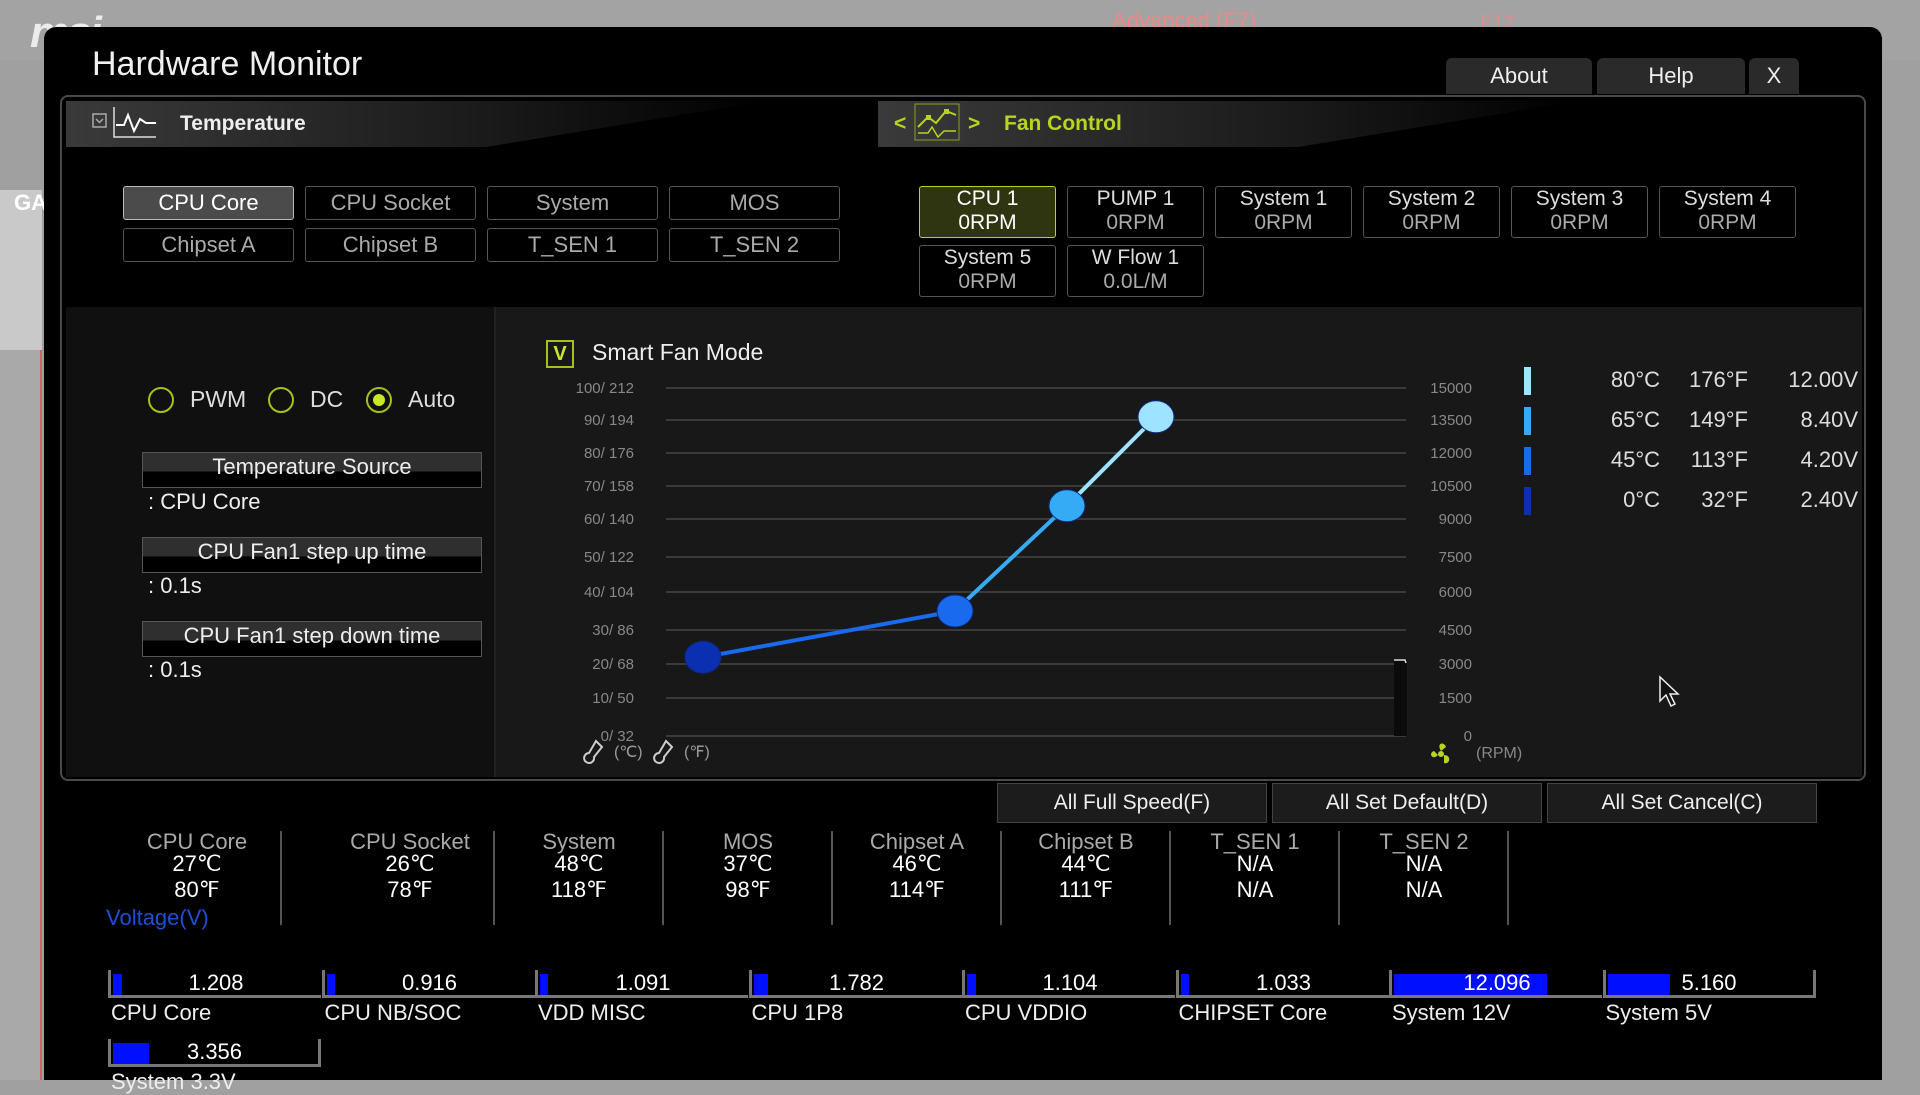 The image size is (1920, 1095). Describe the element at coordinates (1431, 198) in the screenshot. I see `fan-name: System 2` at that location.